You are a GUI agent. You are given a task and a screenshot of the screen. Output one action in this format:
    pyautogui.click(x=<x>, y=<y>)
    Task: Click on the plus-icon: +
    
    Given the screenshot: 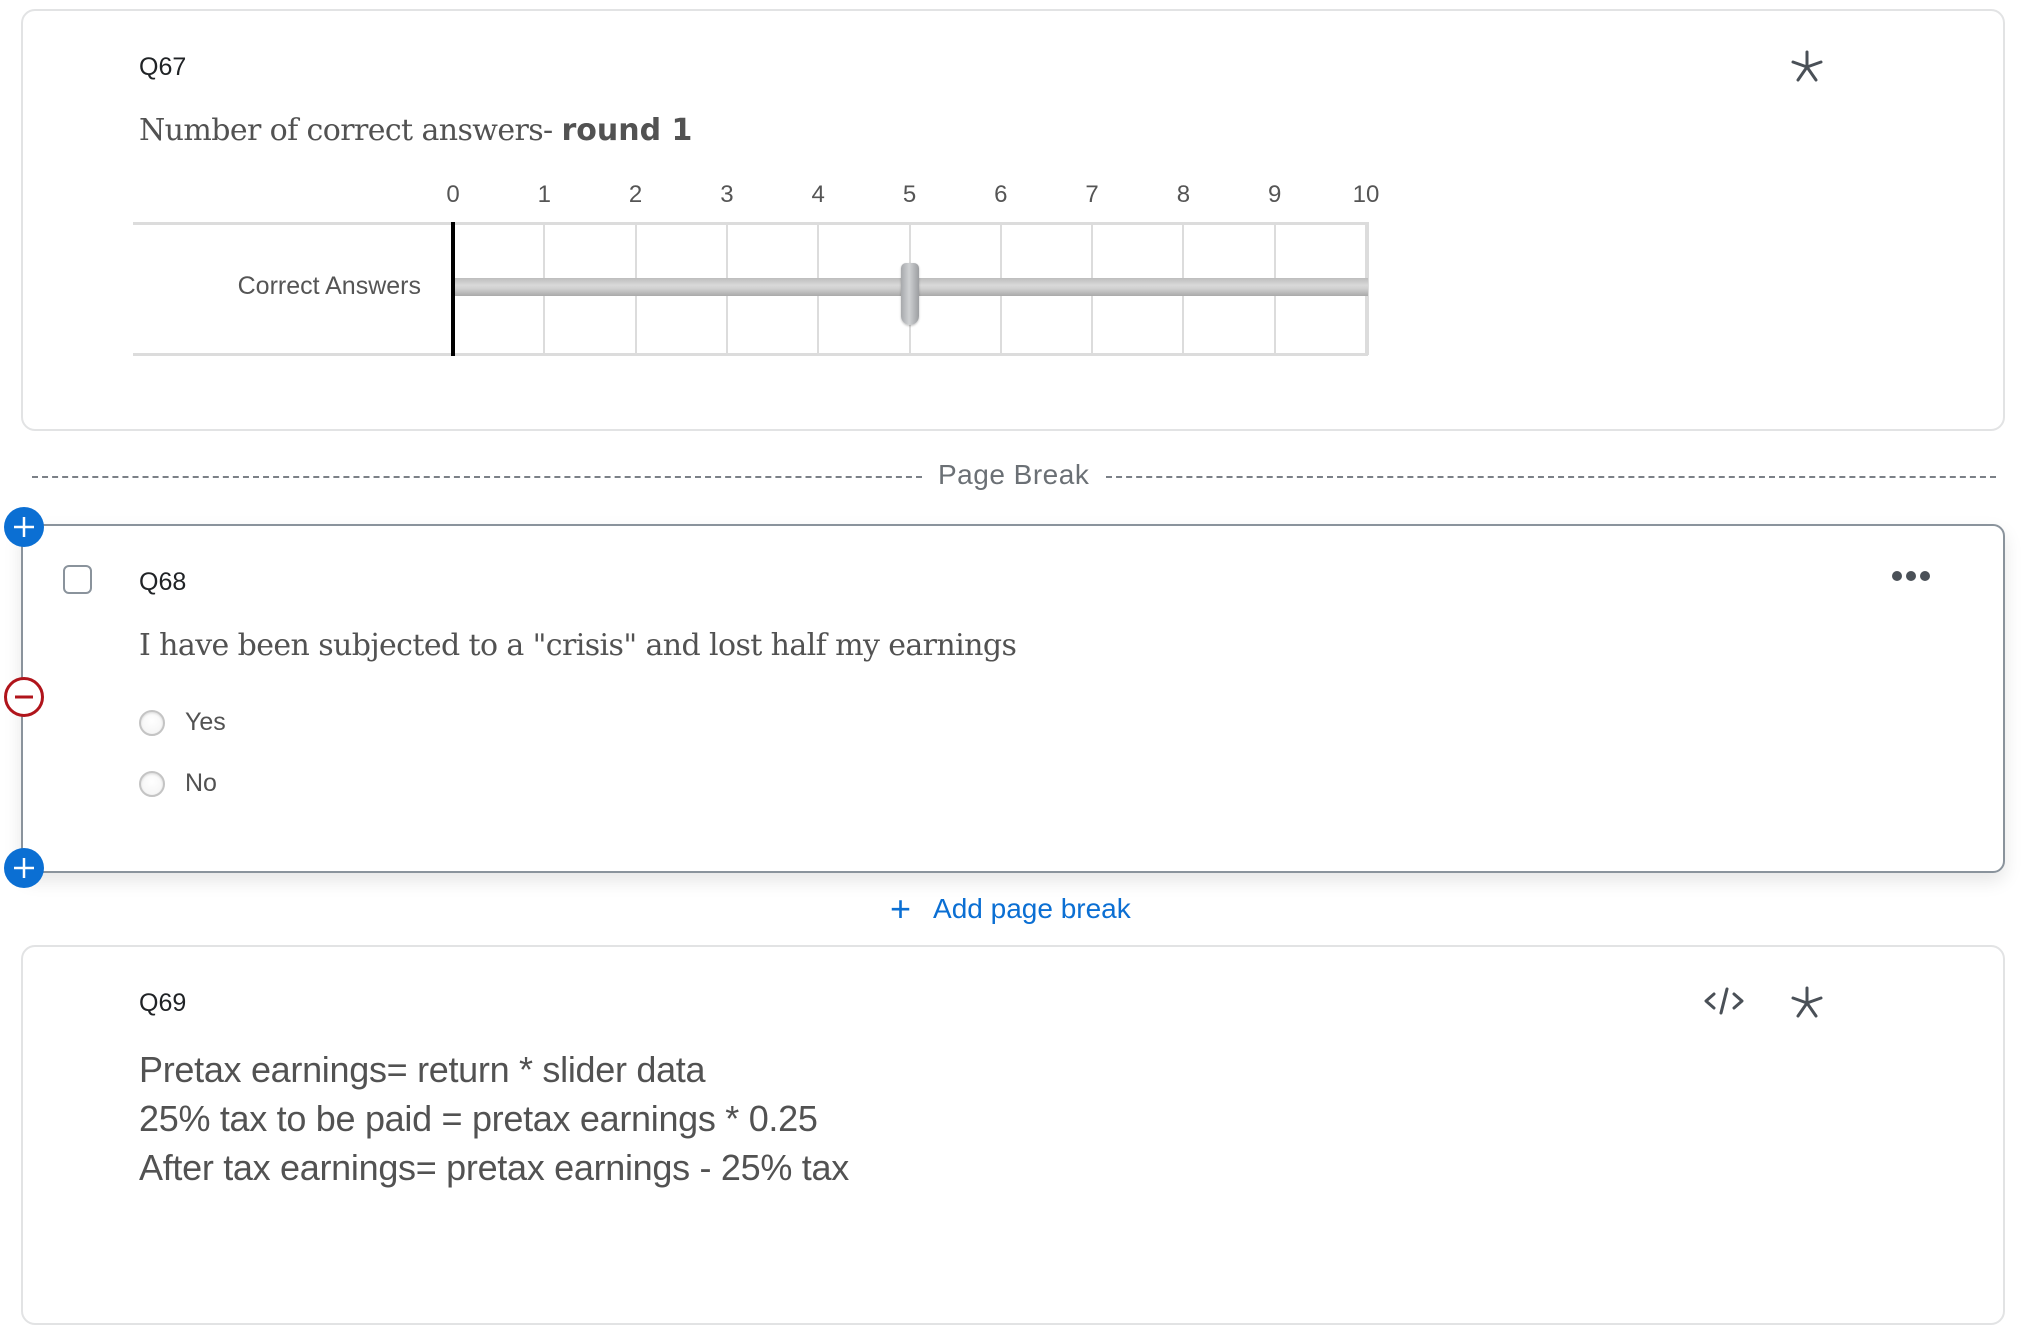 What is the action you would take?
    pyautogui.click(x=901, y=908)
    